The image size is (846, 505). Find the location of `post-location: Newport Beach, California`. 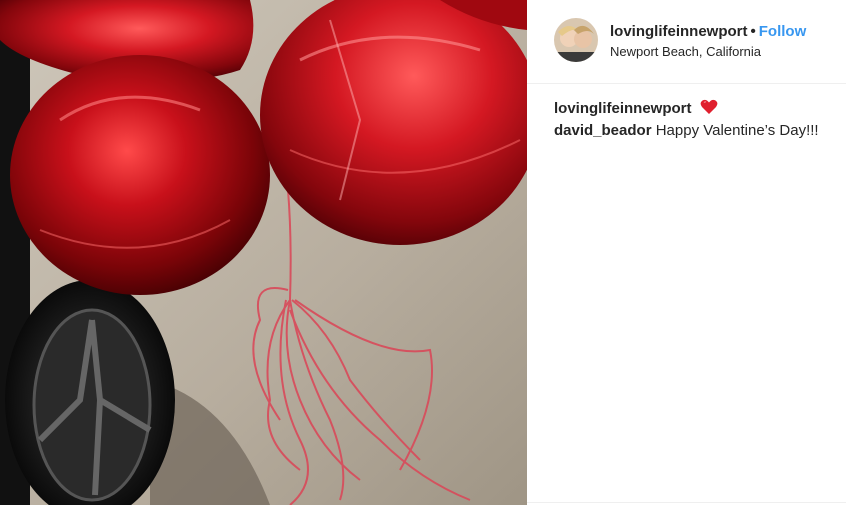

post-location: Newport Beach, California is located at coordinates (708, 51).